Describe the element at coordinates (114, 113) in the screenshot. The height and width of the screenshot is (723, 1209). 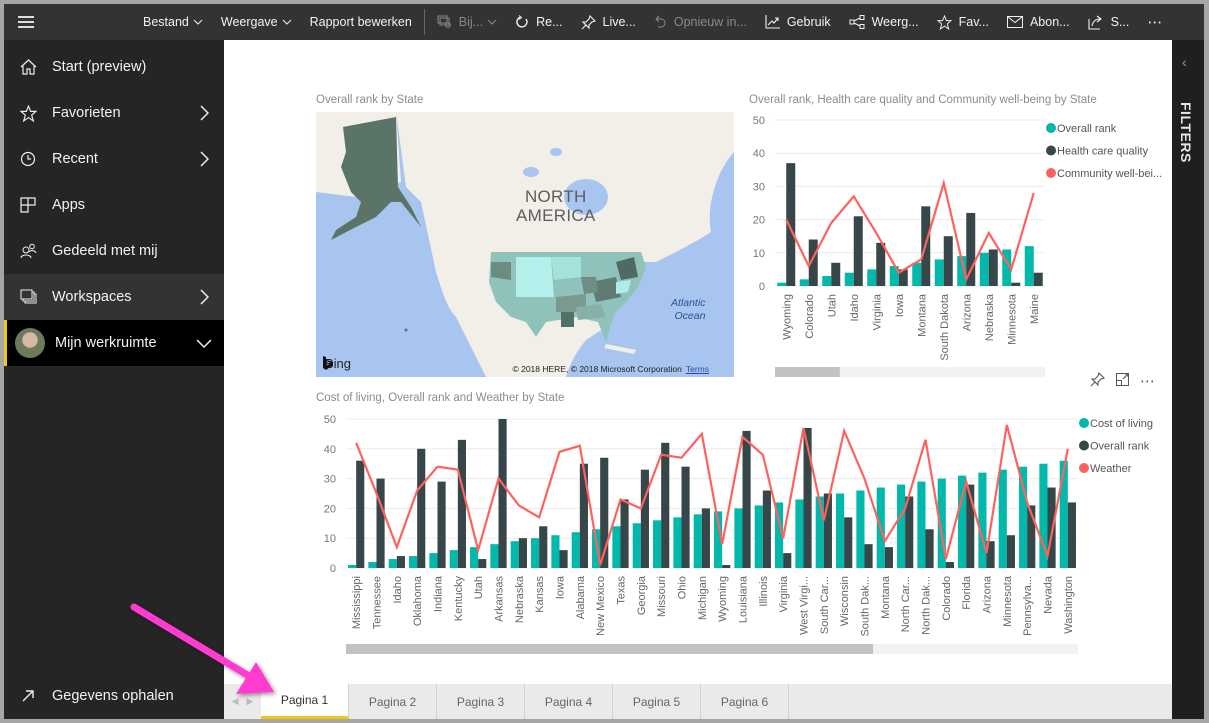
I see `sidebar-item-favorieten: Favorieten` at that location.